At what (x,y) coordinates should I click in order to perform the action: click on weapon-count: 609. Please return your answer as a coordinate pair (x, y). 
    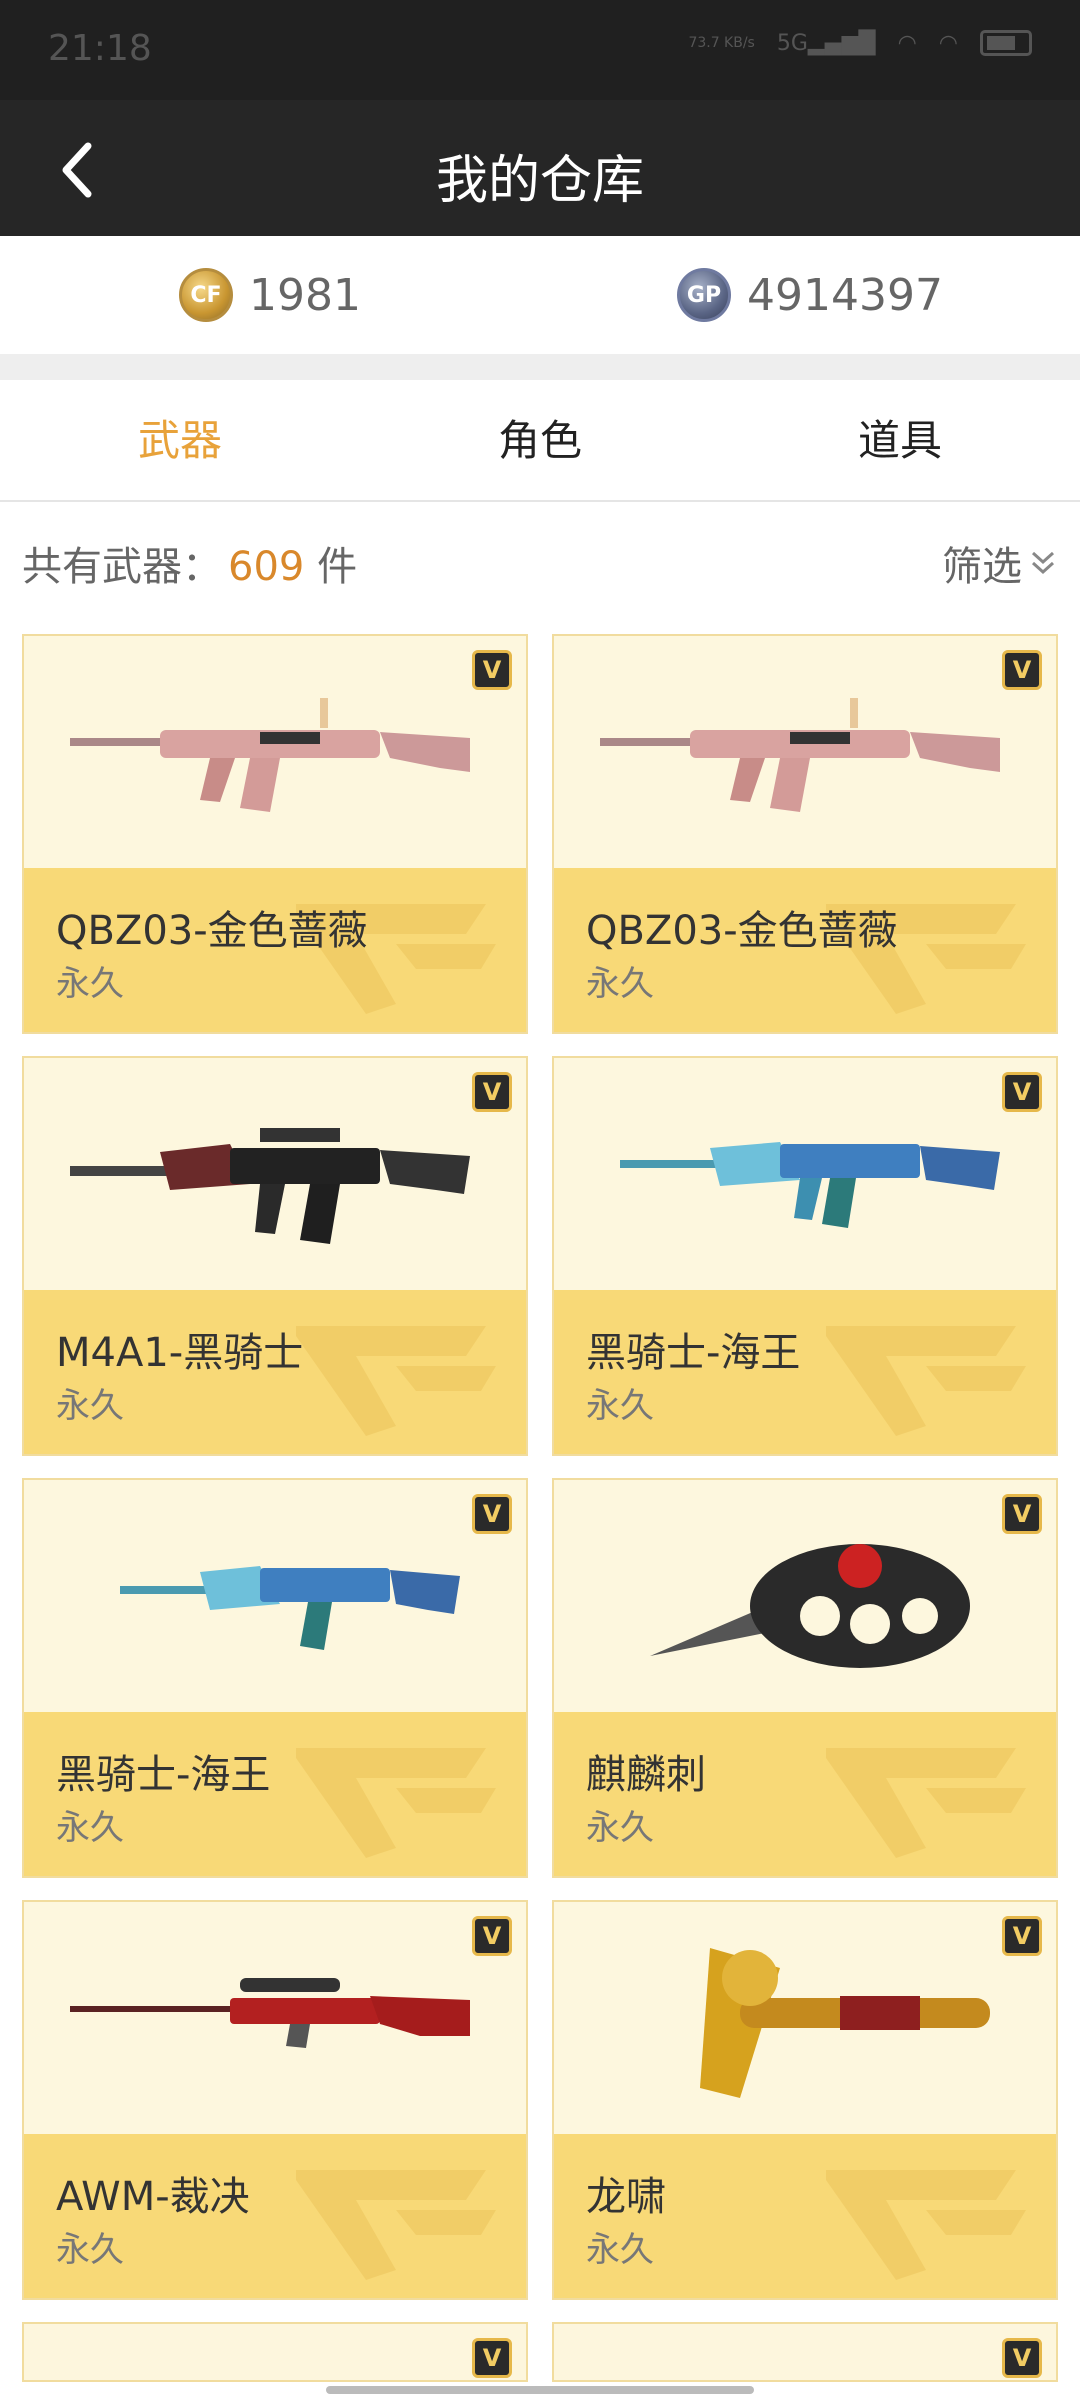
    Looking at the image, I should click on (266, 567).